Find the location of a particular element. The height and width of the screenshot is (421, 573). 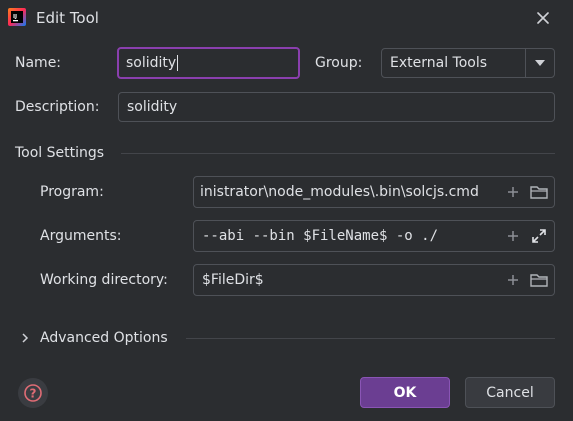

title-bar: IJ Edit Tool is located at coordinates (286, 18).